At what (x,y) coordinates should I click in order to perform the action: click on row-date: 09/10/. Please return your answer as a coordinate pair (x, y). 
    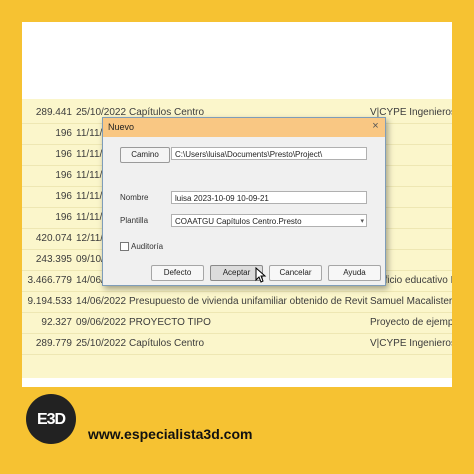
    Looking at the image, I should click on (90, 259).